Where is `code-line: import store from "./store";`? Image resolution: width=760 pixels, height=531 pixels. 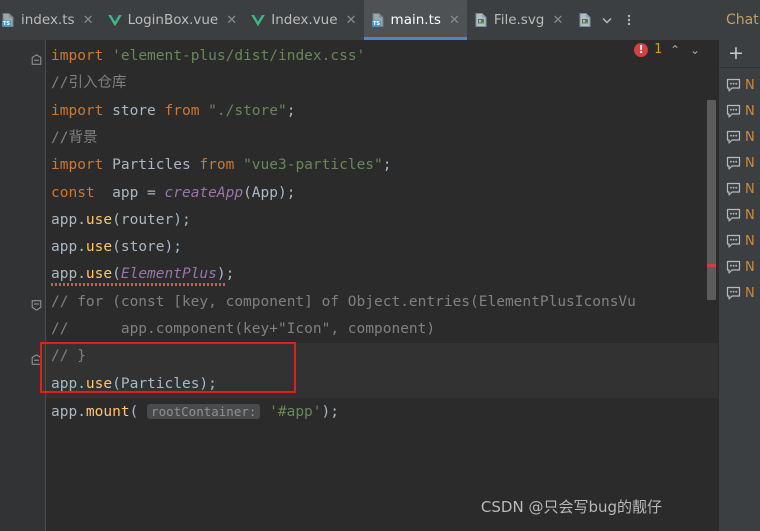 code-line: import store from "./store"; is located at coordinates (382, 111).